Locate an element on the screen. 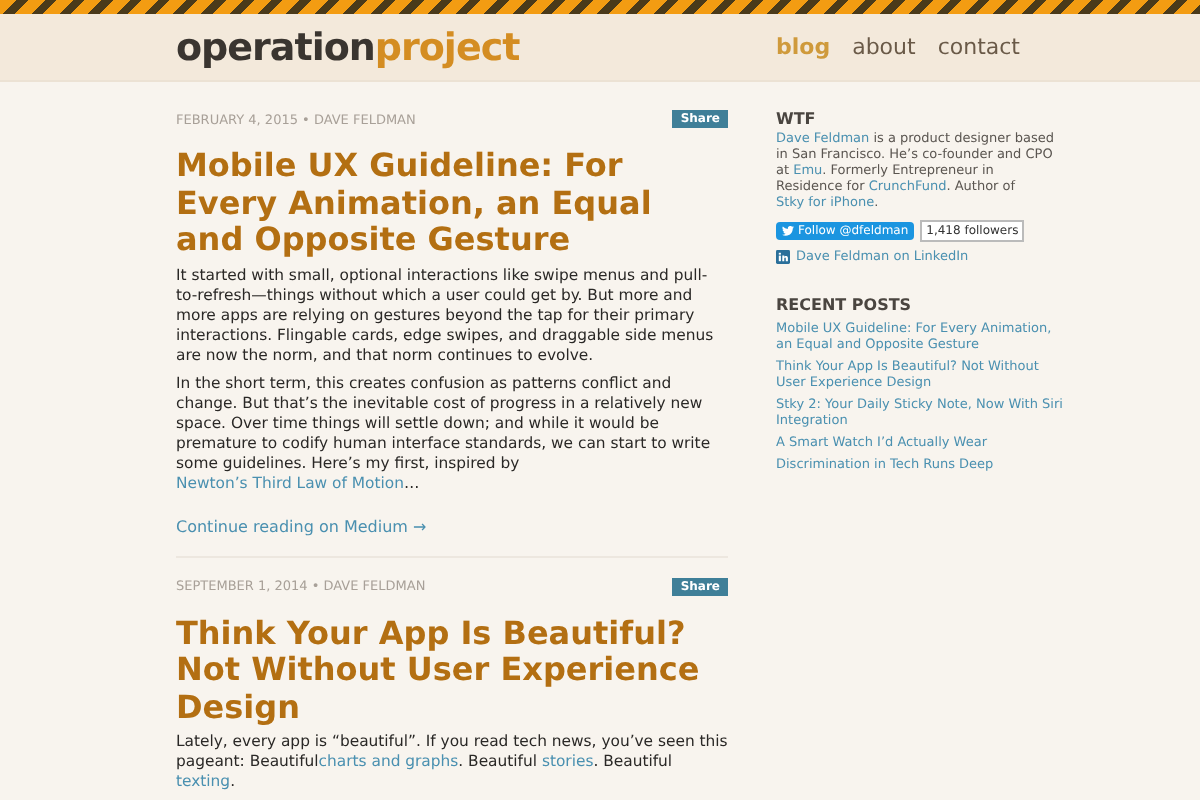 Image resolution: width=1200 pixels, height=800 pixels. continue-reading-link: Continue reading on Medium → is located at coordinates (301, 526).